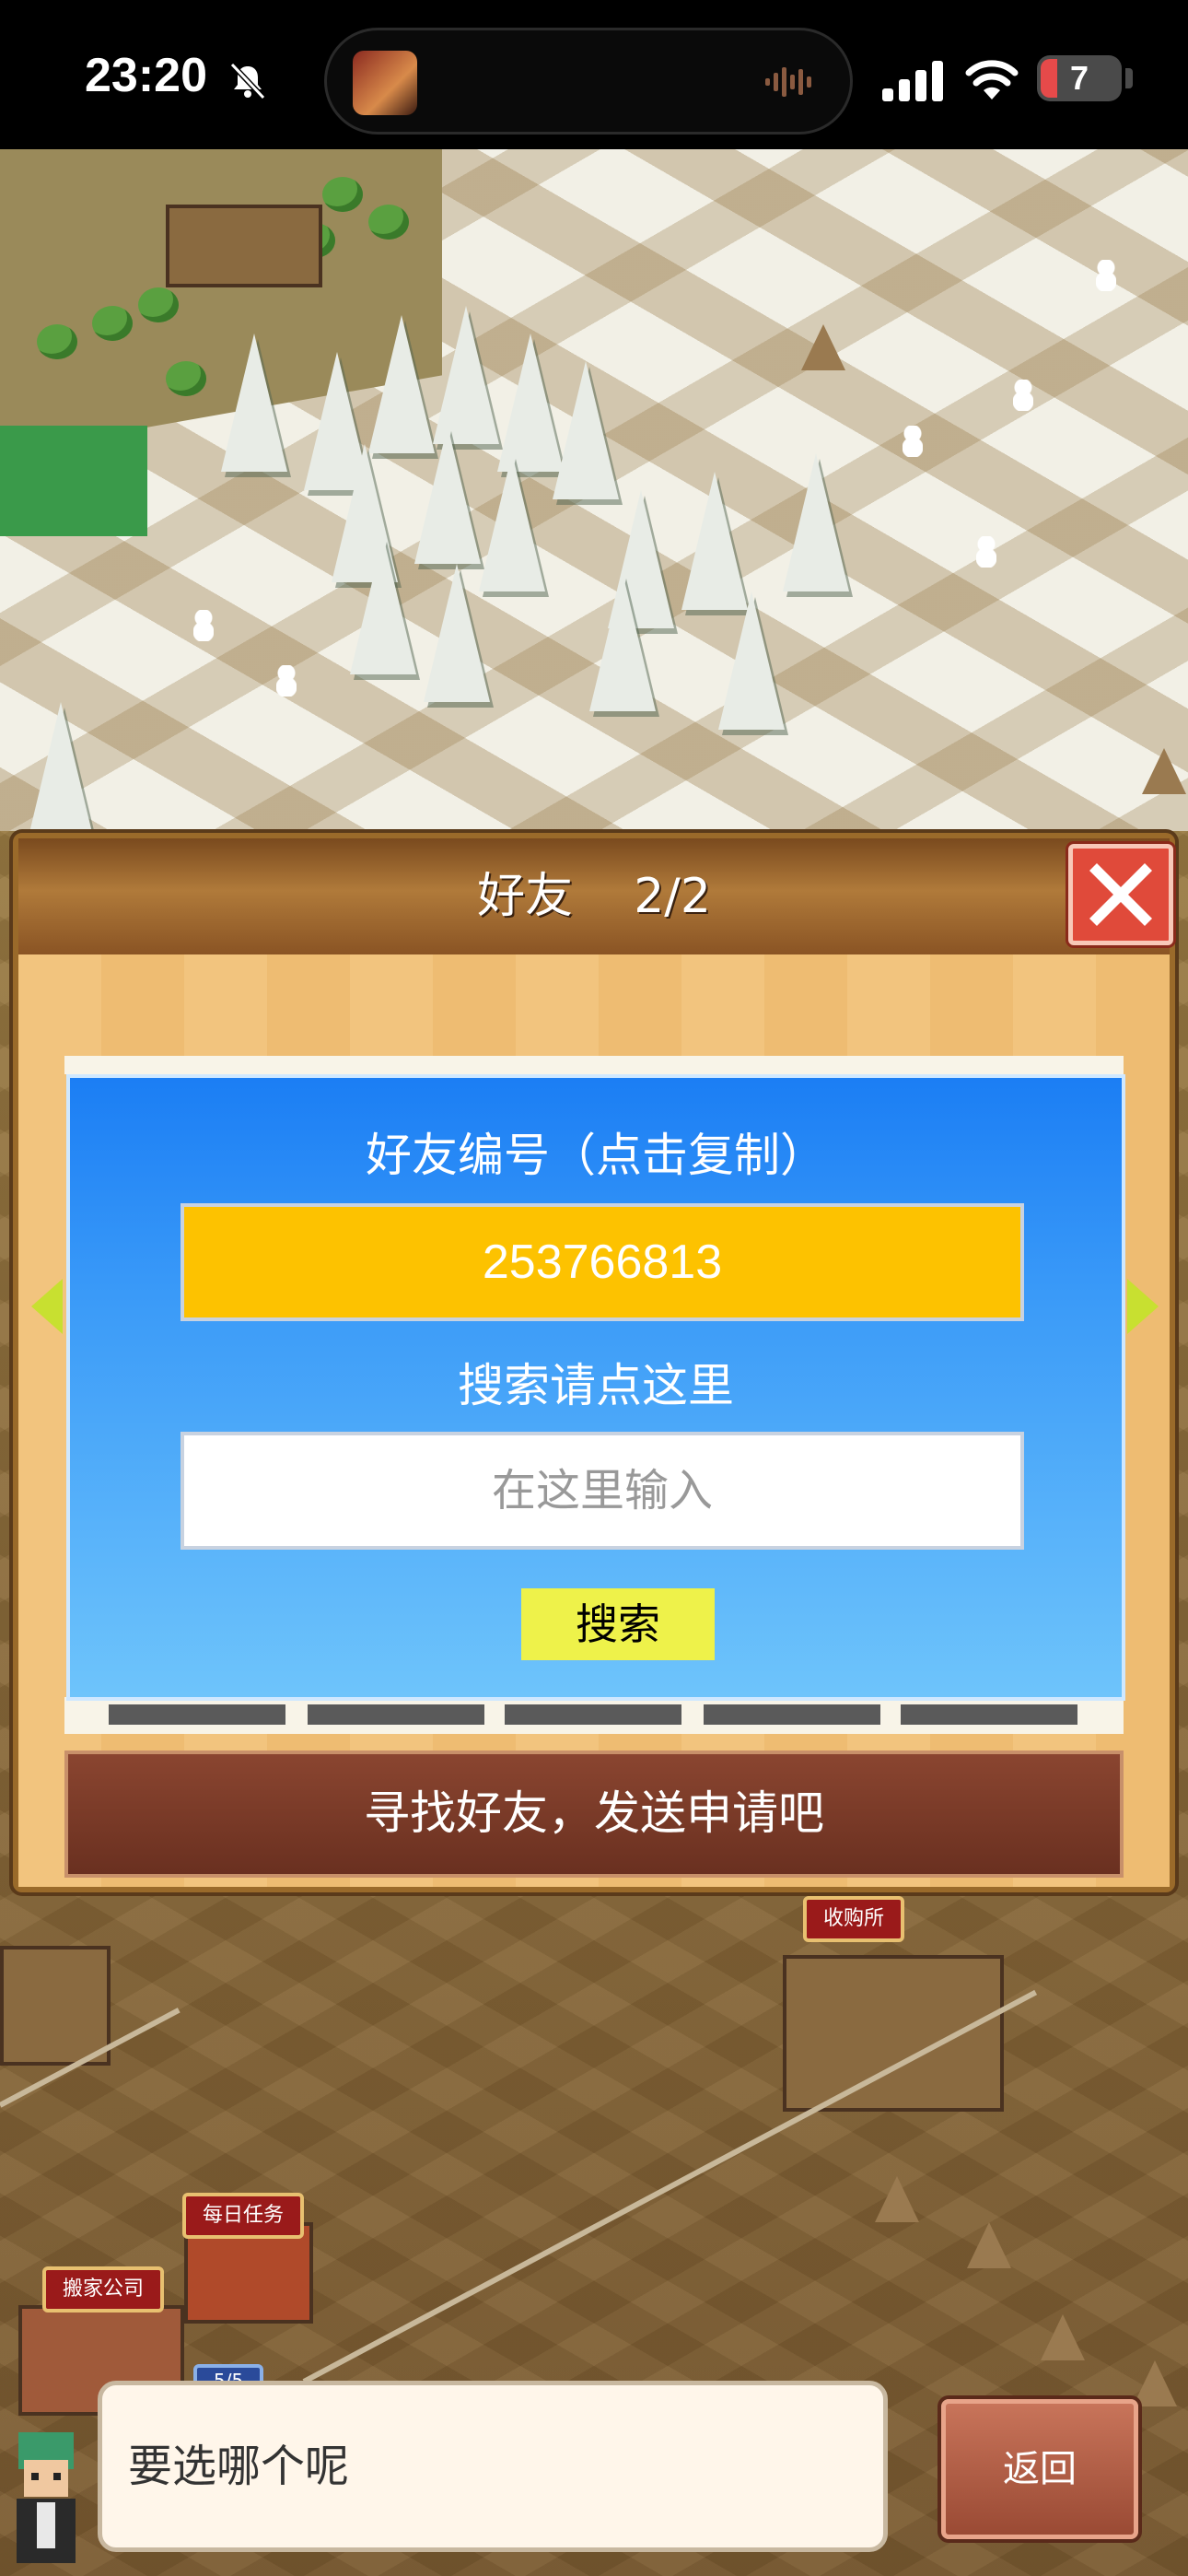  Describe the element at coordinates (788, 82) in the screenshot. I see `audio-waveform-icon` at that location.